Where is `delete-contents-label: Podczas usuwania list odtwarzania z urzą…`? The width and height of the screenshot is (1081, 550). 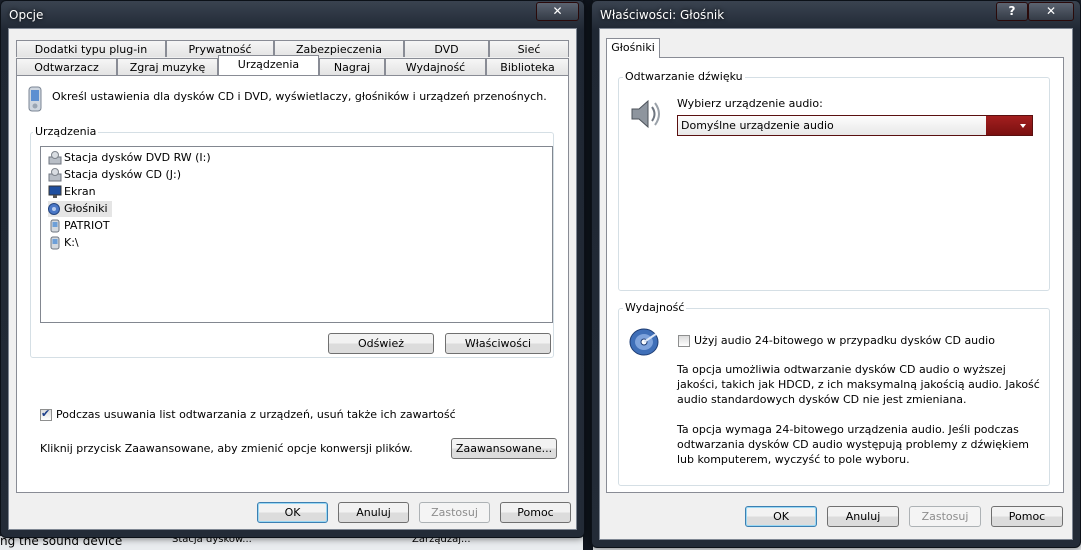 delete-contents-label: Podczas usuwania list odtwarzania z urzą… is located at coordinates (256, 414).